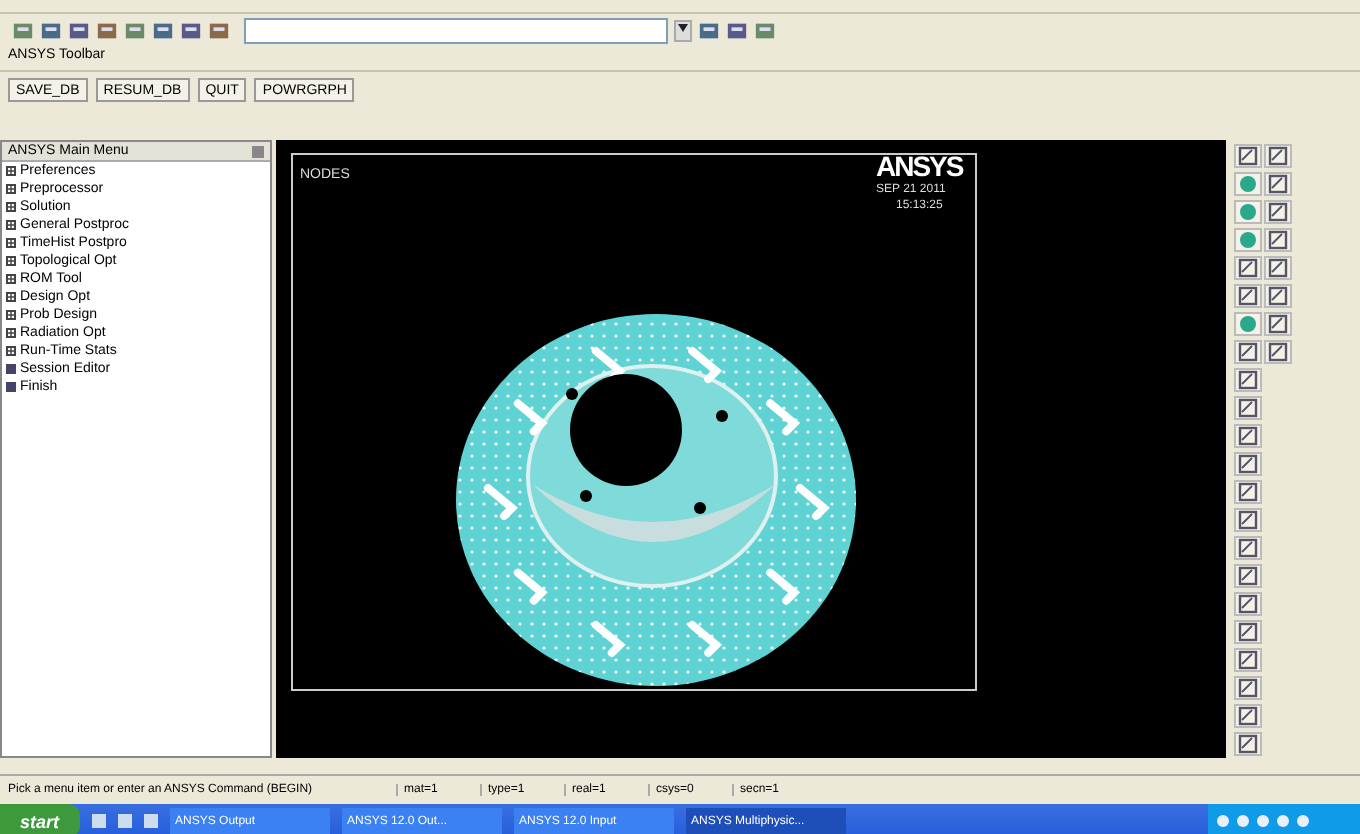 The width and height of the screenshot is (1360, 834). I want to click on caret-icon, so click(683, 28).